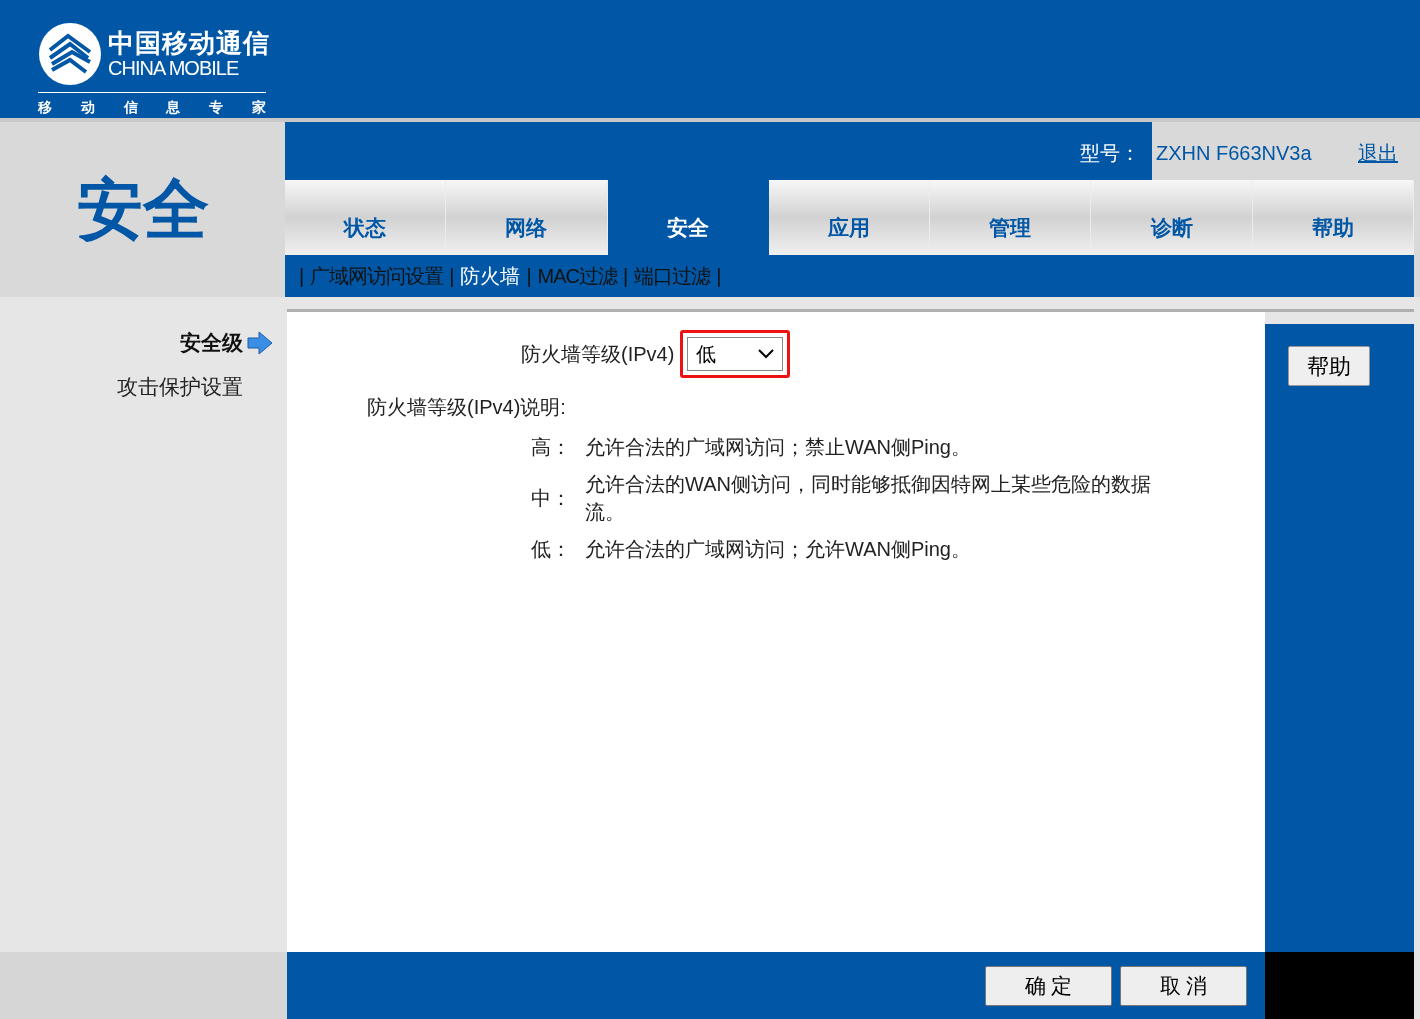 The width and height of the screenshot is (1420, 1019). What do you see at coordinates (1110, 153) in the screenshot?
I see `model-label: 型号：` at bounding box center [1110, 153].